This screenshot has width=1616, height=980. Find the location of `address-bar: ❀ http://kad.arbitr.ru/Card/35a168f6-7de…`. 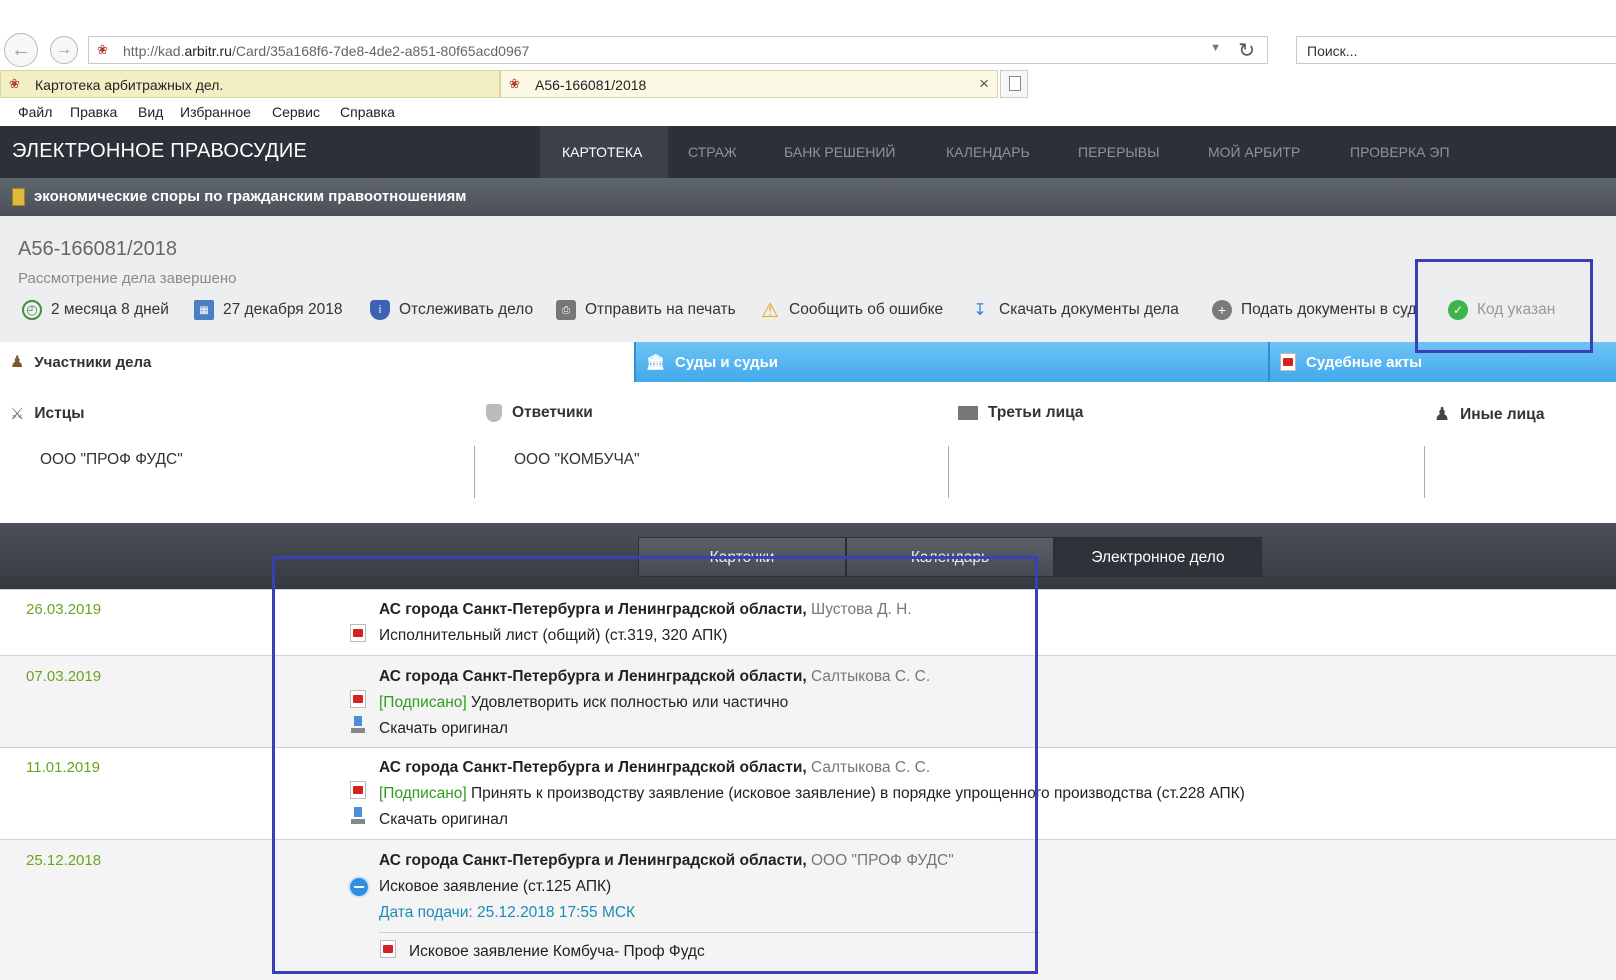

address-bar: ❀ http://kad.arbitr.ru/Card/35a168f6-7de… is located at coordinates (678, 50).